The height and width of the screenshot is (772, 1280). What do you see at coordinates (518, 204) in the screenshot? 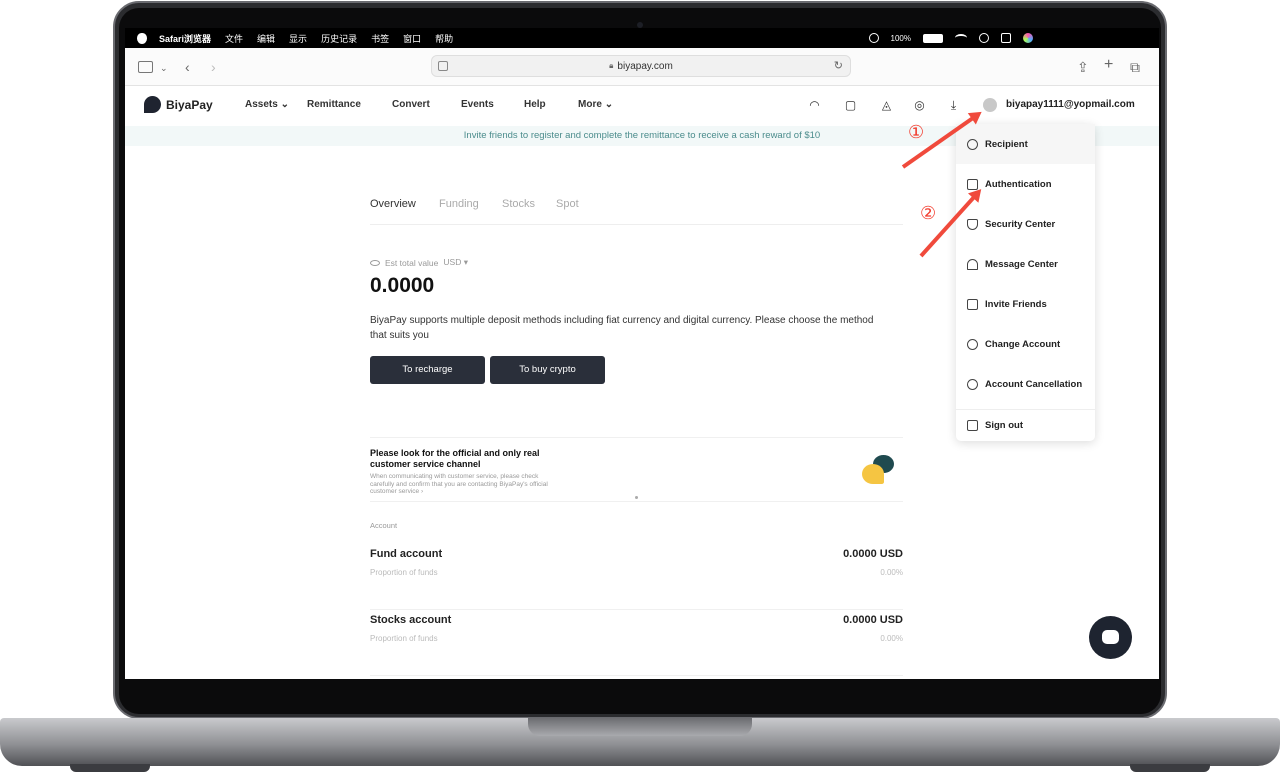
I see `tab-stocks: Stocks` at bounding box center [518, 204].